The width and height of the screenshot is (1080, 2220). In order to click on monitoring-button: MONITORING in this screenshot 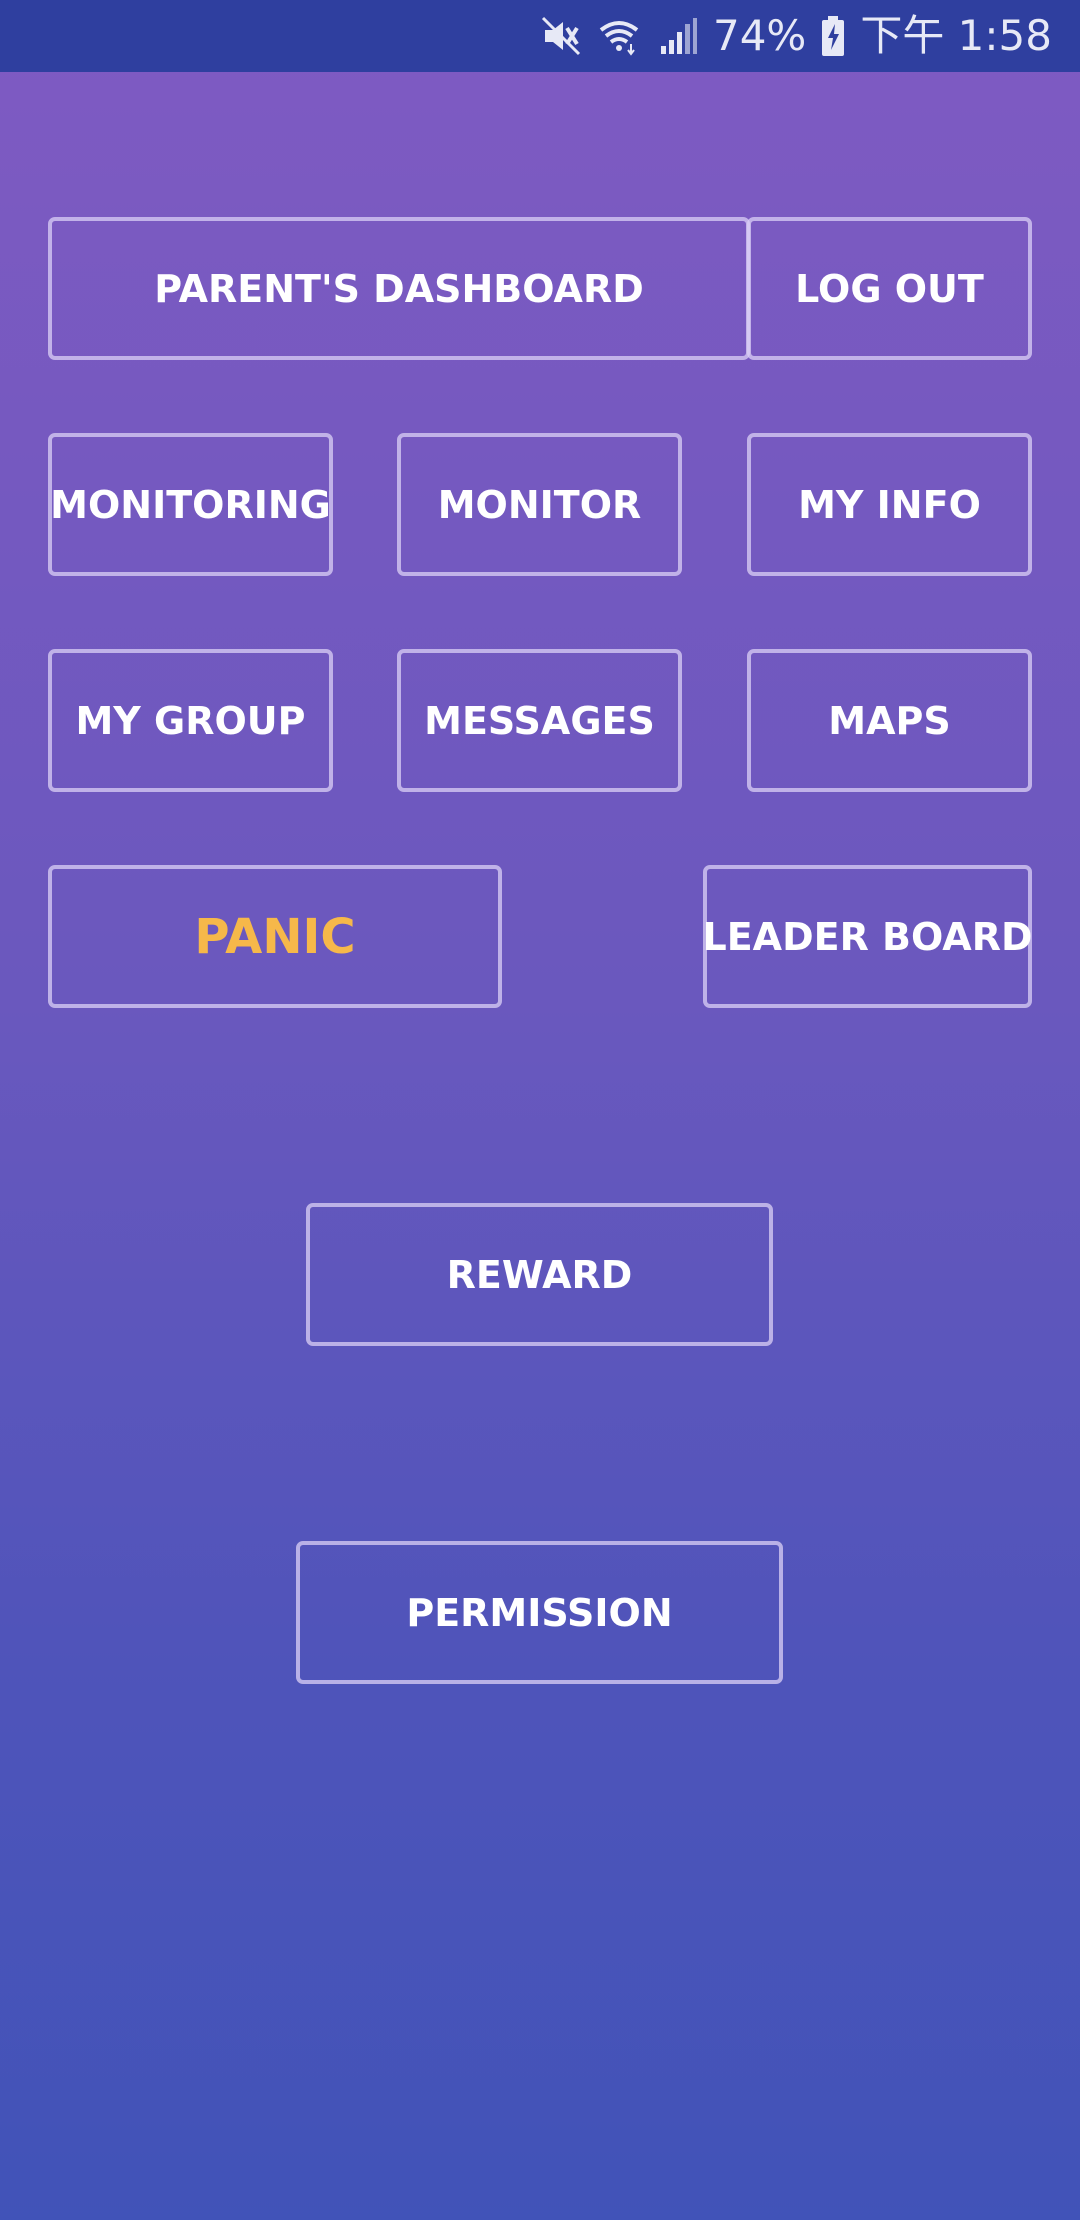, I will do `click(190, 504)`.